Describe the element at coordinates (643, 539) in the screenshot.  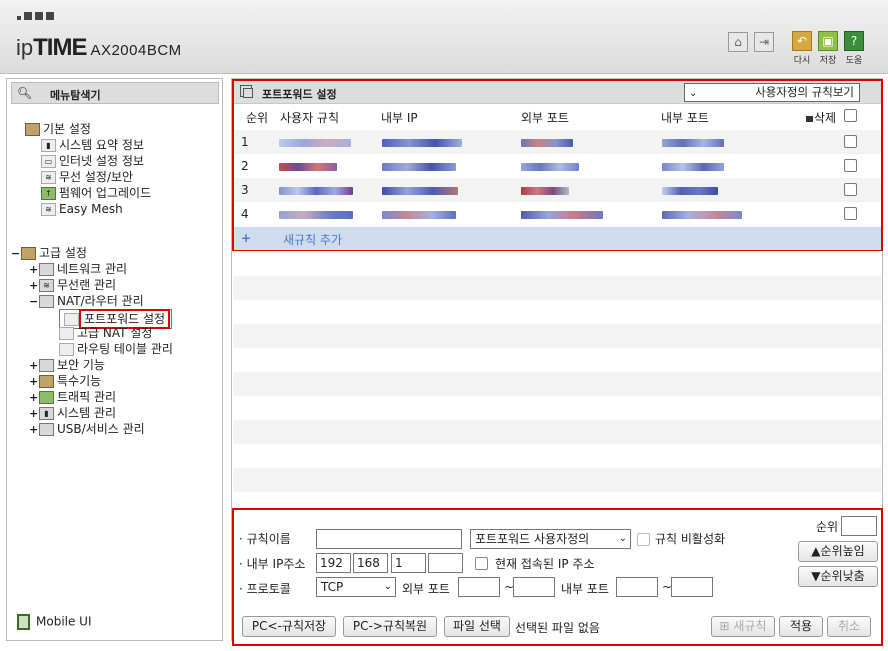
I see `disable-rule-checkbox` at that location.